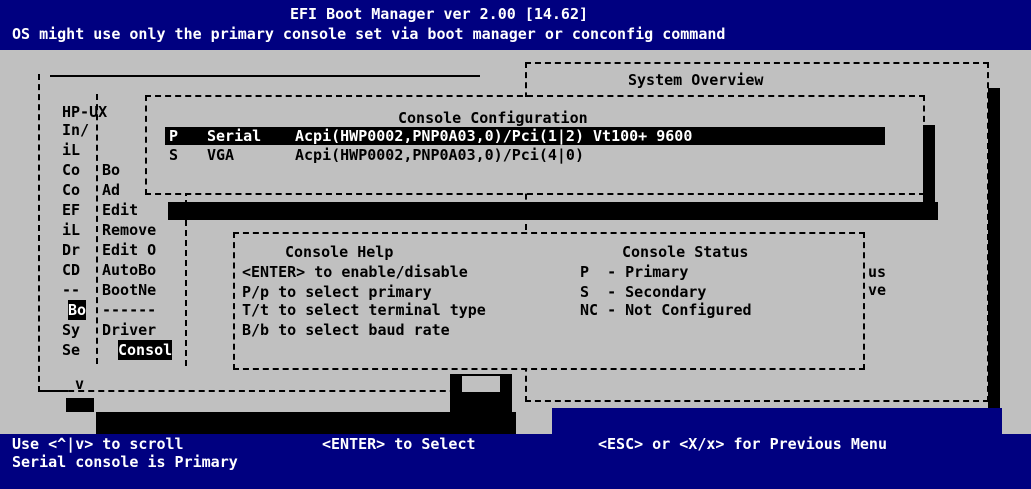  What do you see at coordinates (120, 210) in the screenshot?
I see `boot-menu-item-edit: Edit` at bounding box center [120, 210].